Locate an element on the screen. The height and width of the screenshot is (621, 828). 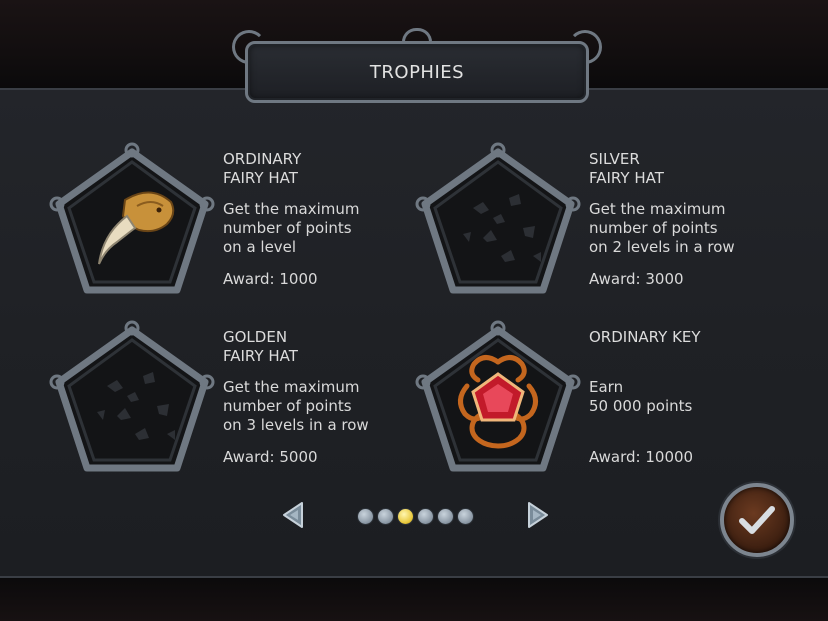
trophy-frame-golden-fairy-hat is located at coordinates (132, 401).